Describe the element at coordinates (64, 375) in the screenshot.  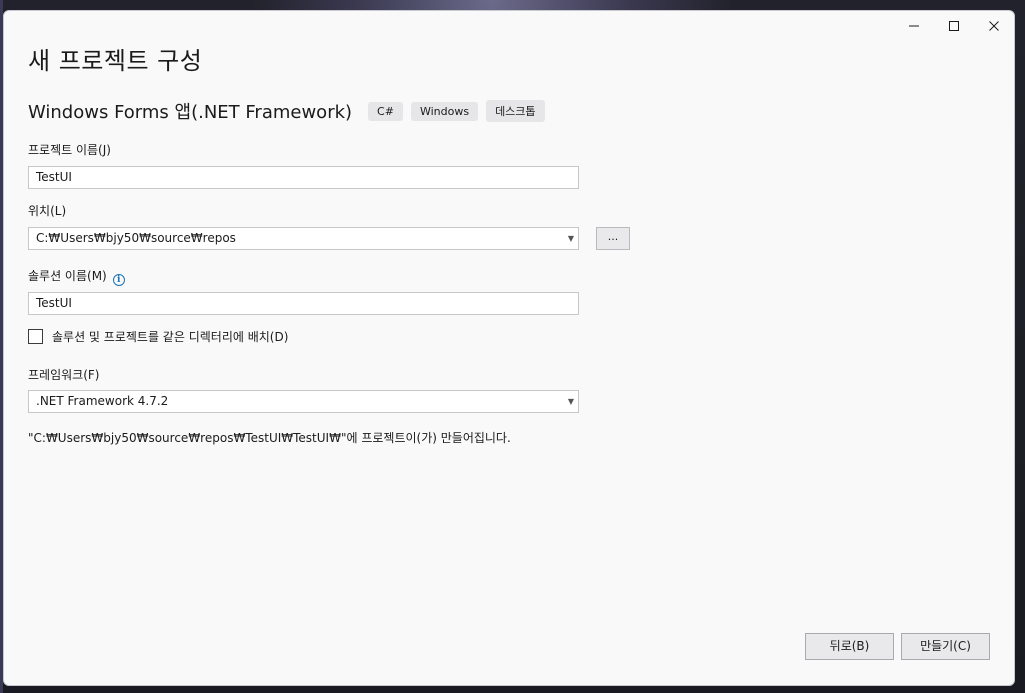
I see `framework-label: 프레임워크(F)` at that location.